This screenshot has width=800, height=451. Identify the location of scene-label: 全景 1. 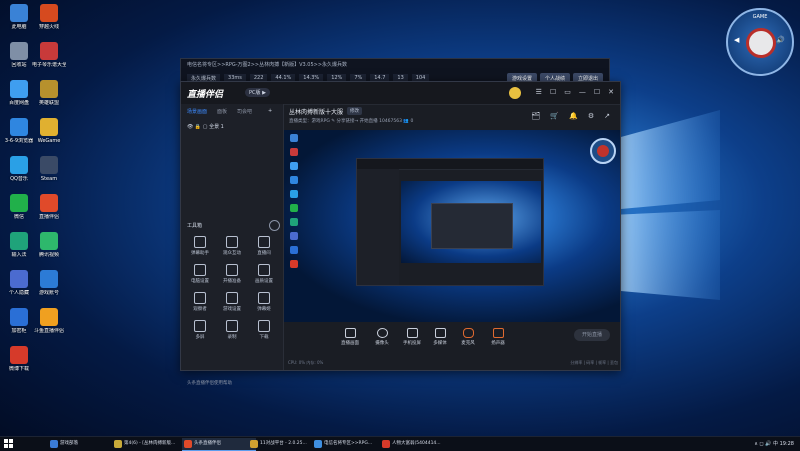
(216, 127).